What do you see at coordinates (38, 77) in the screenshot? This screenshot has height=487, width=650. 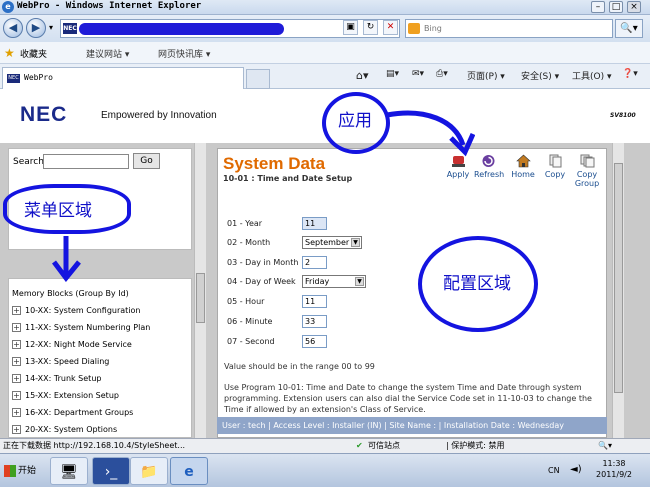 I see `tab-label: WebPro` at bounding box center [38, 77].